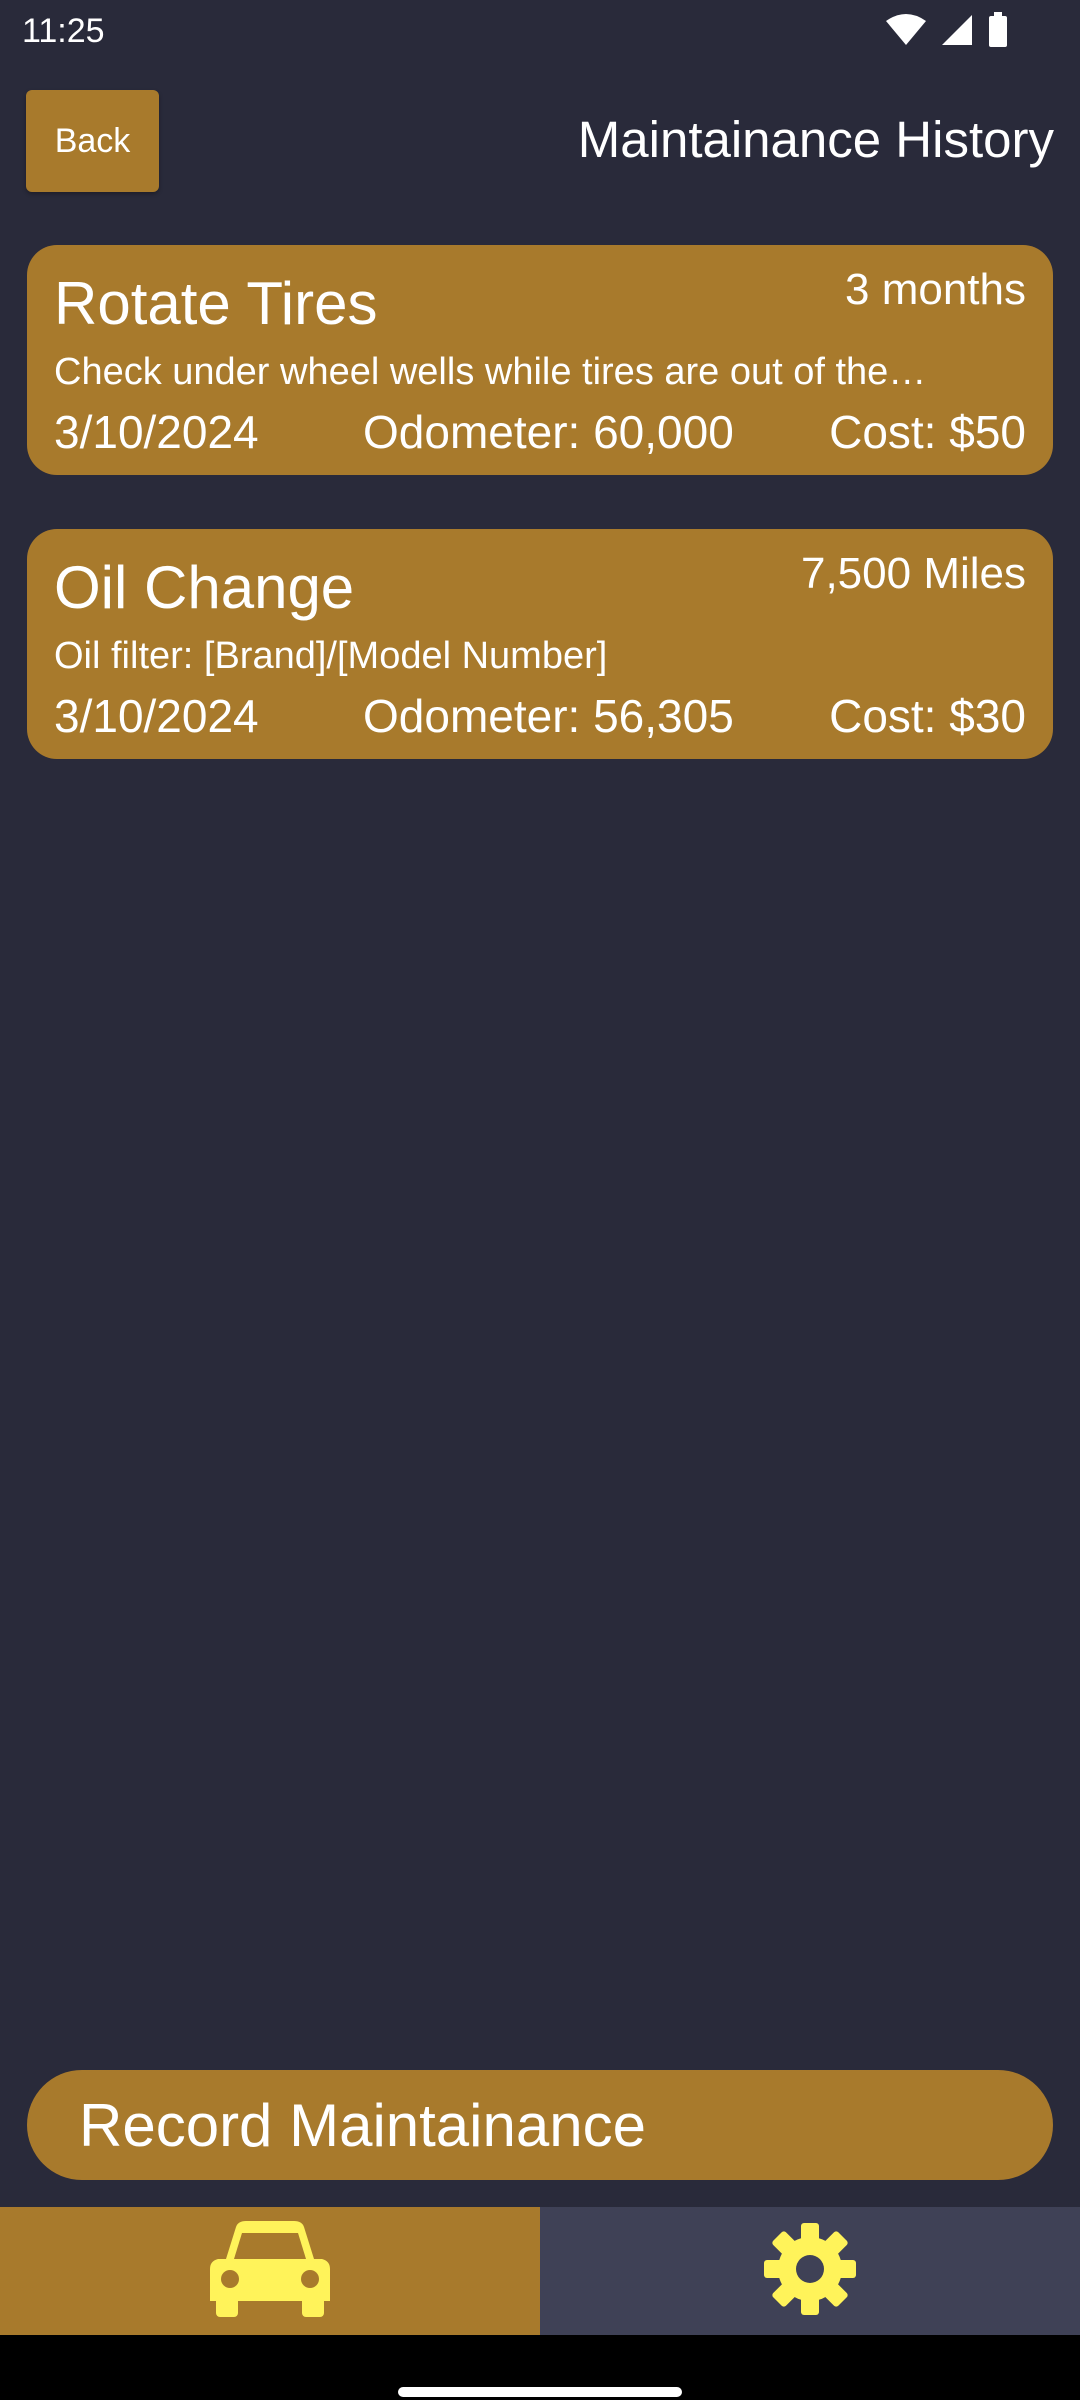  I want to click on cellular-signal-icon, so click(957, 32).